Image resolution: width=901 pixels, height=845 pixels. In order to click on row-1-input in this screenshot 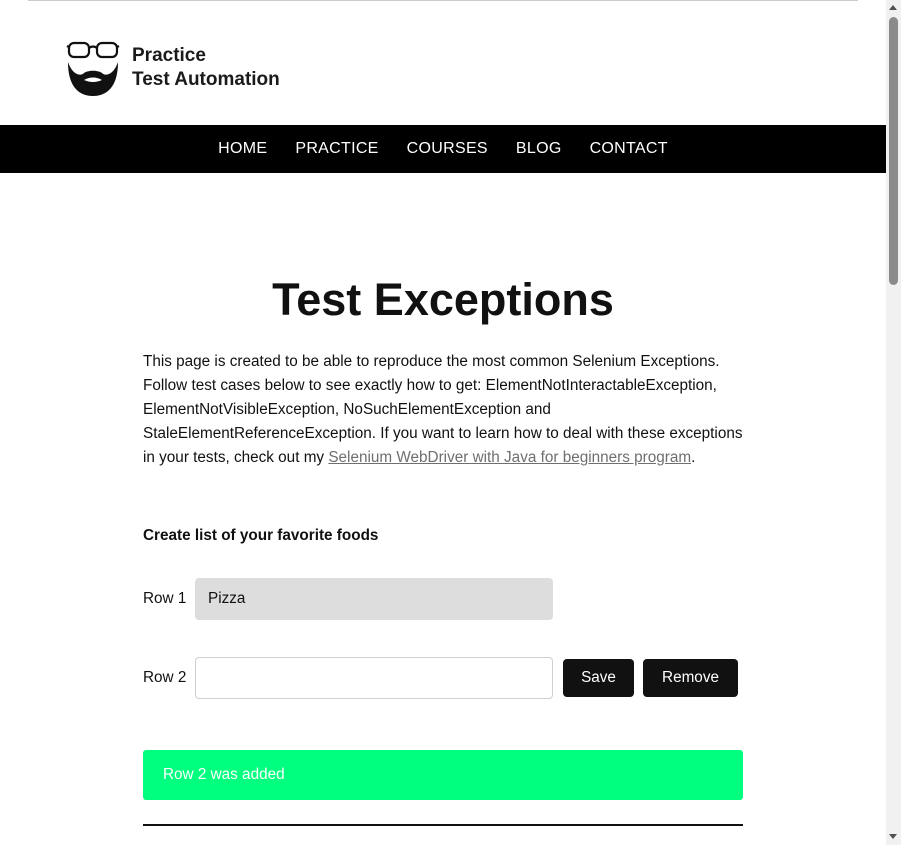, I will do `click(374, 599)`.